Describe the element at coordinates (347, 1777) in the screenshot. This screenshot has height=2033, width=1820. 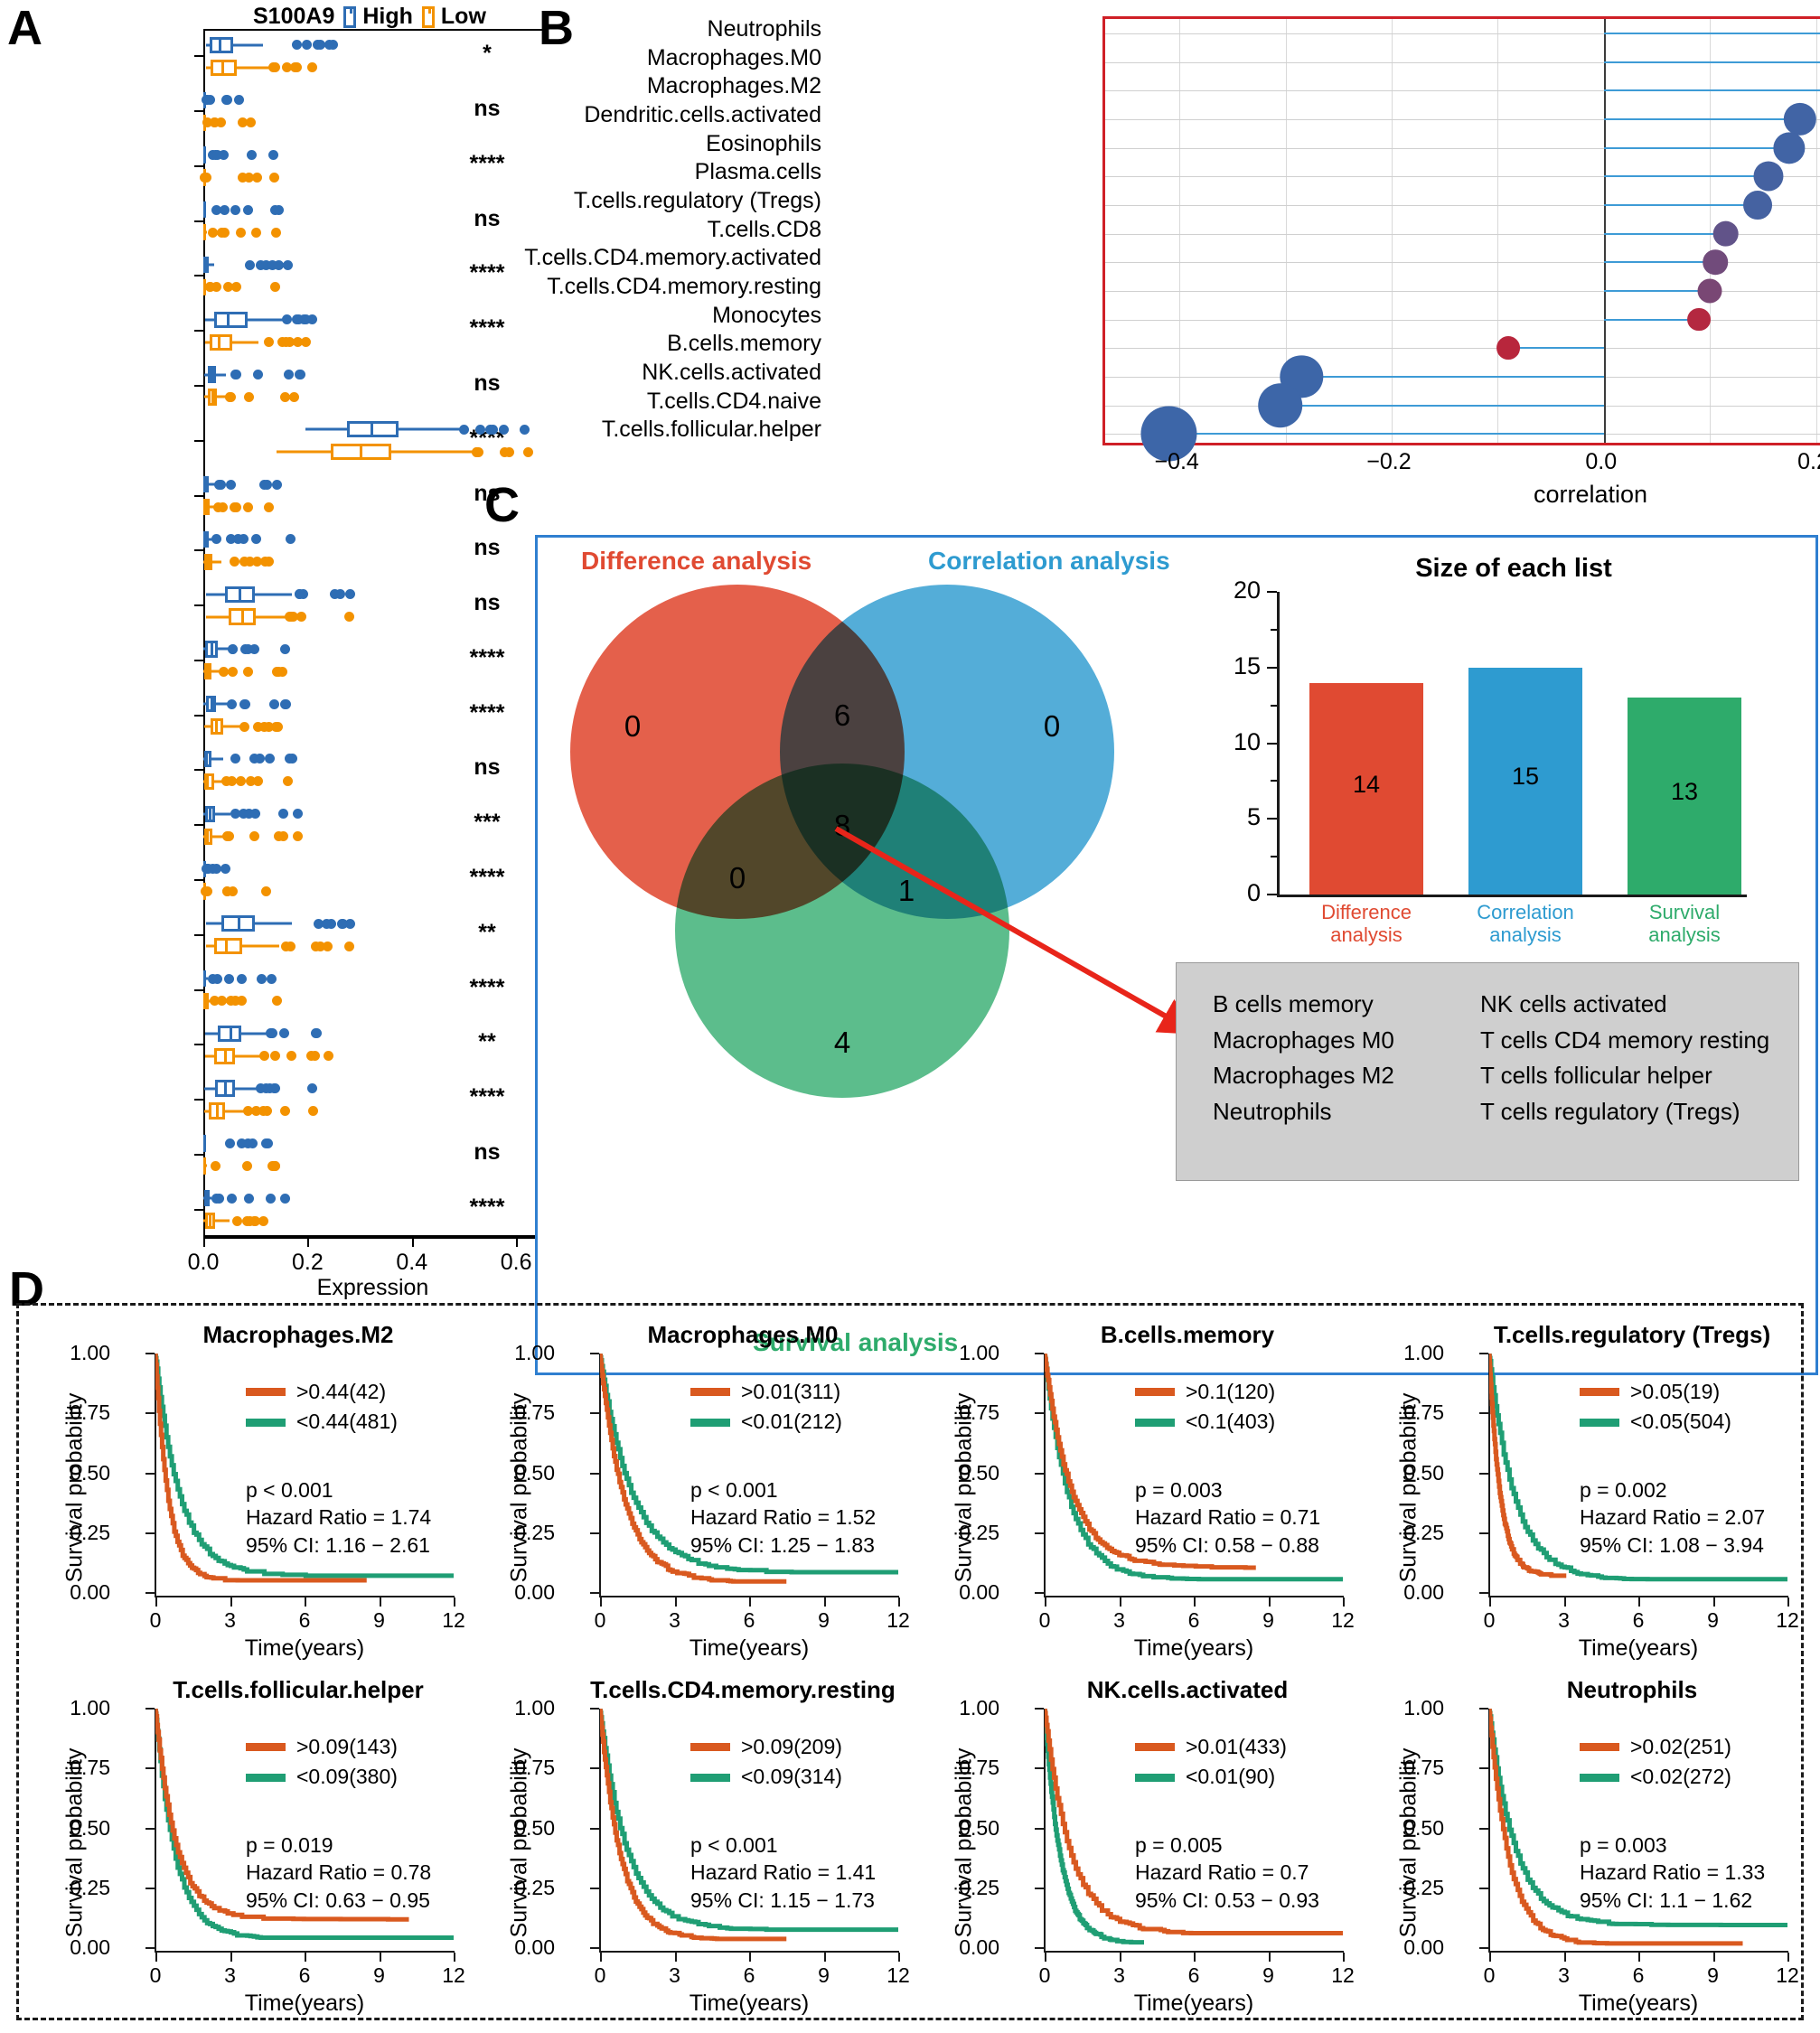
I see `km-low-label: <0.09(380)` at that location.